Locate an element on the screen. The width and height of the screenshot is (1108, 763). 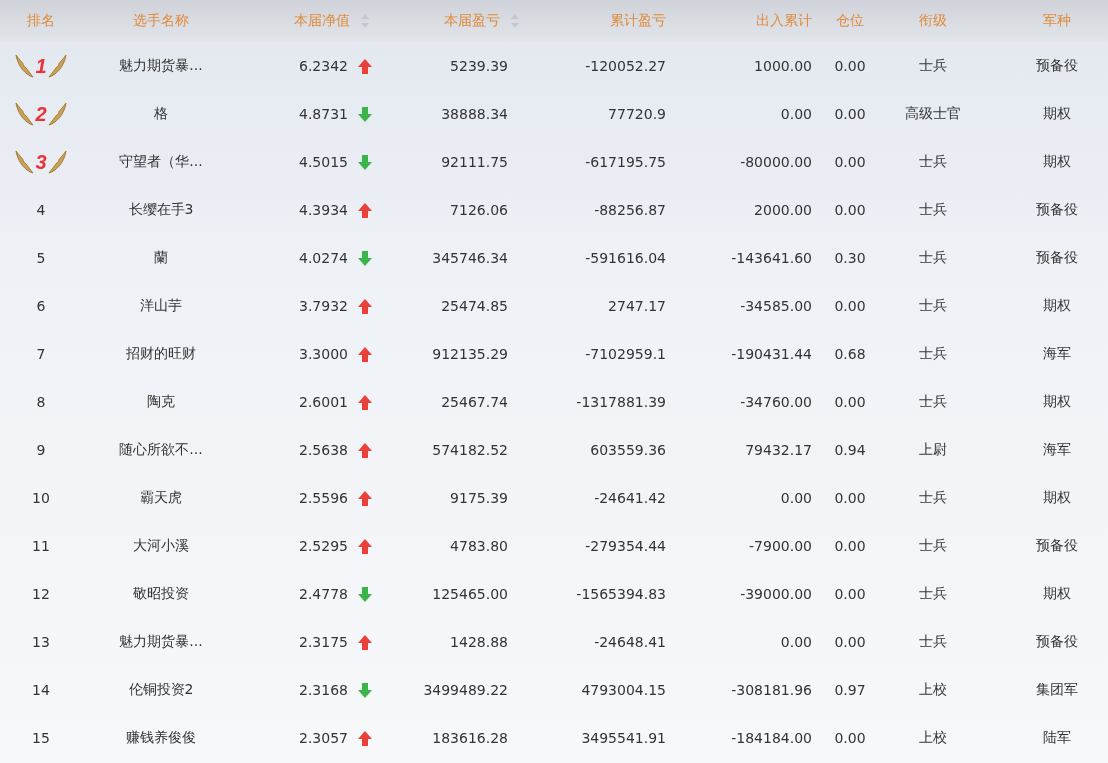
period-profit: 25467.74 is located at coordinates (474, 402).